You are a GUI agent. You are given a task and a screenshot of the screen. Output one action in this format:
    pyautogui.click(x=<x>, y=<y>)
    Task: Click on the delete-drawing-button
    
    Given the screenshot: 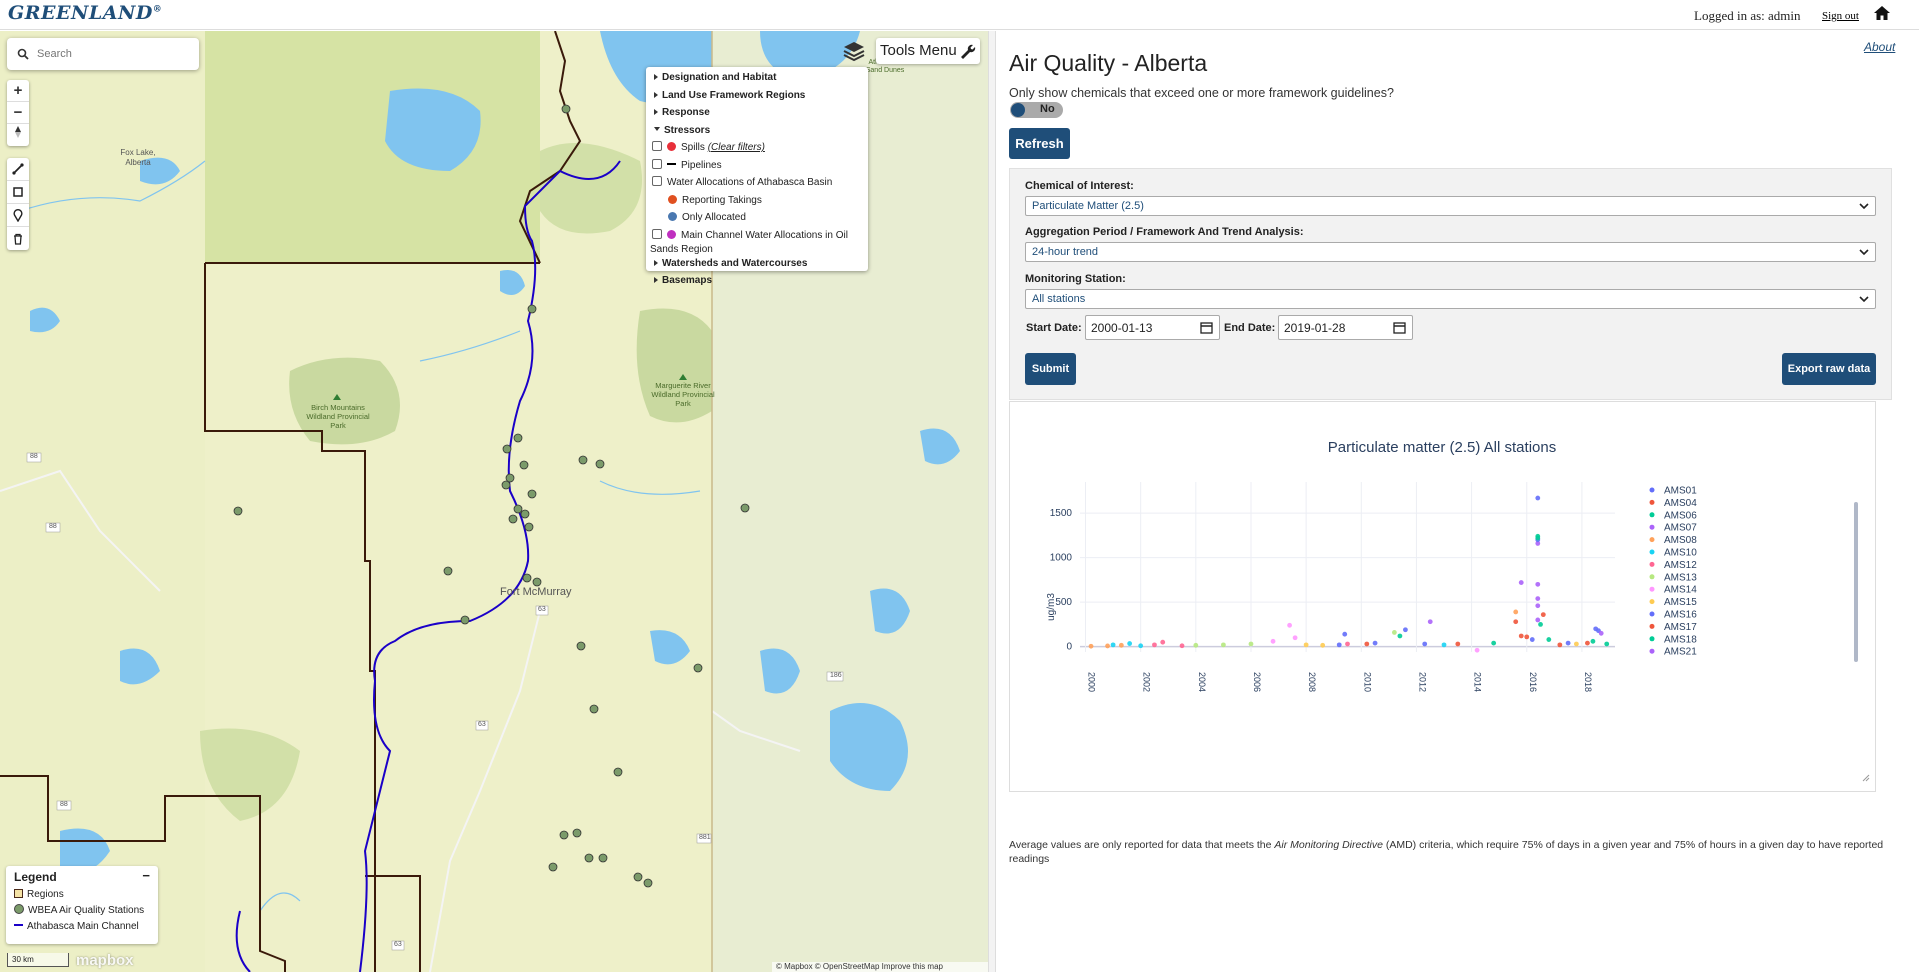 What is the action you would take?
    pyautogui.click(x=18, y=238)
    